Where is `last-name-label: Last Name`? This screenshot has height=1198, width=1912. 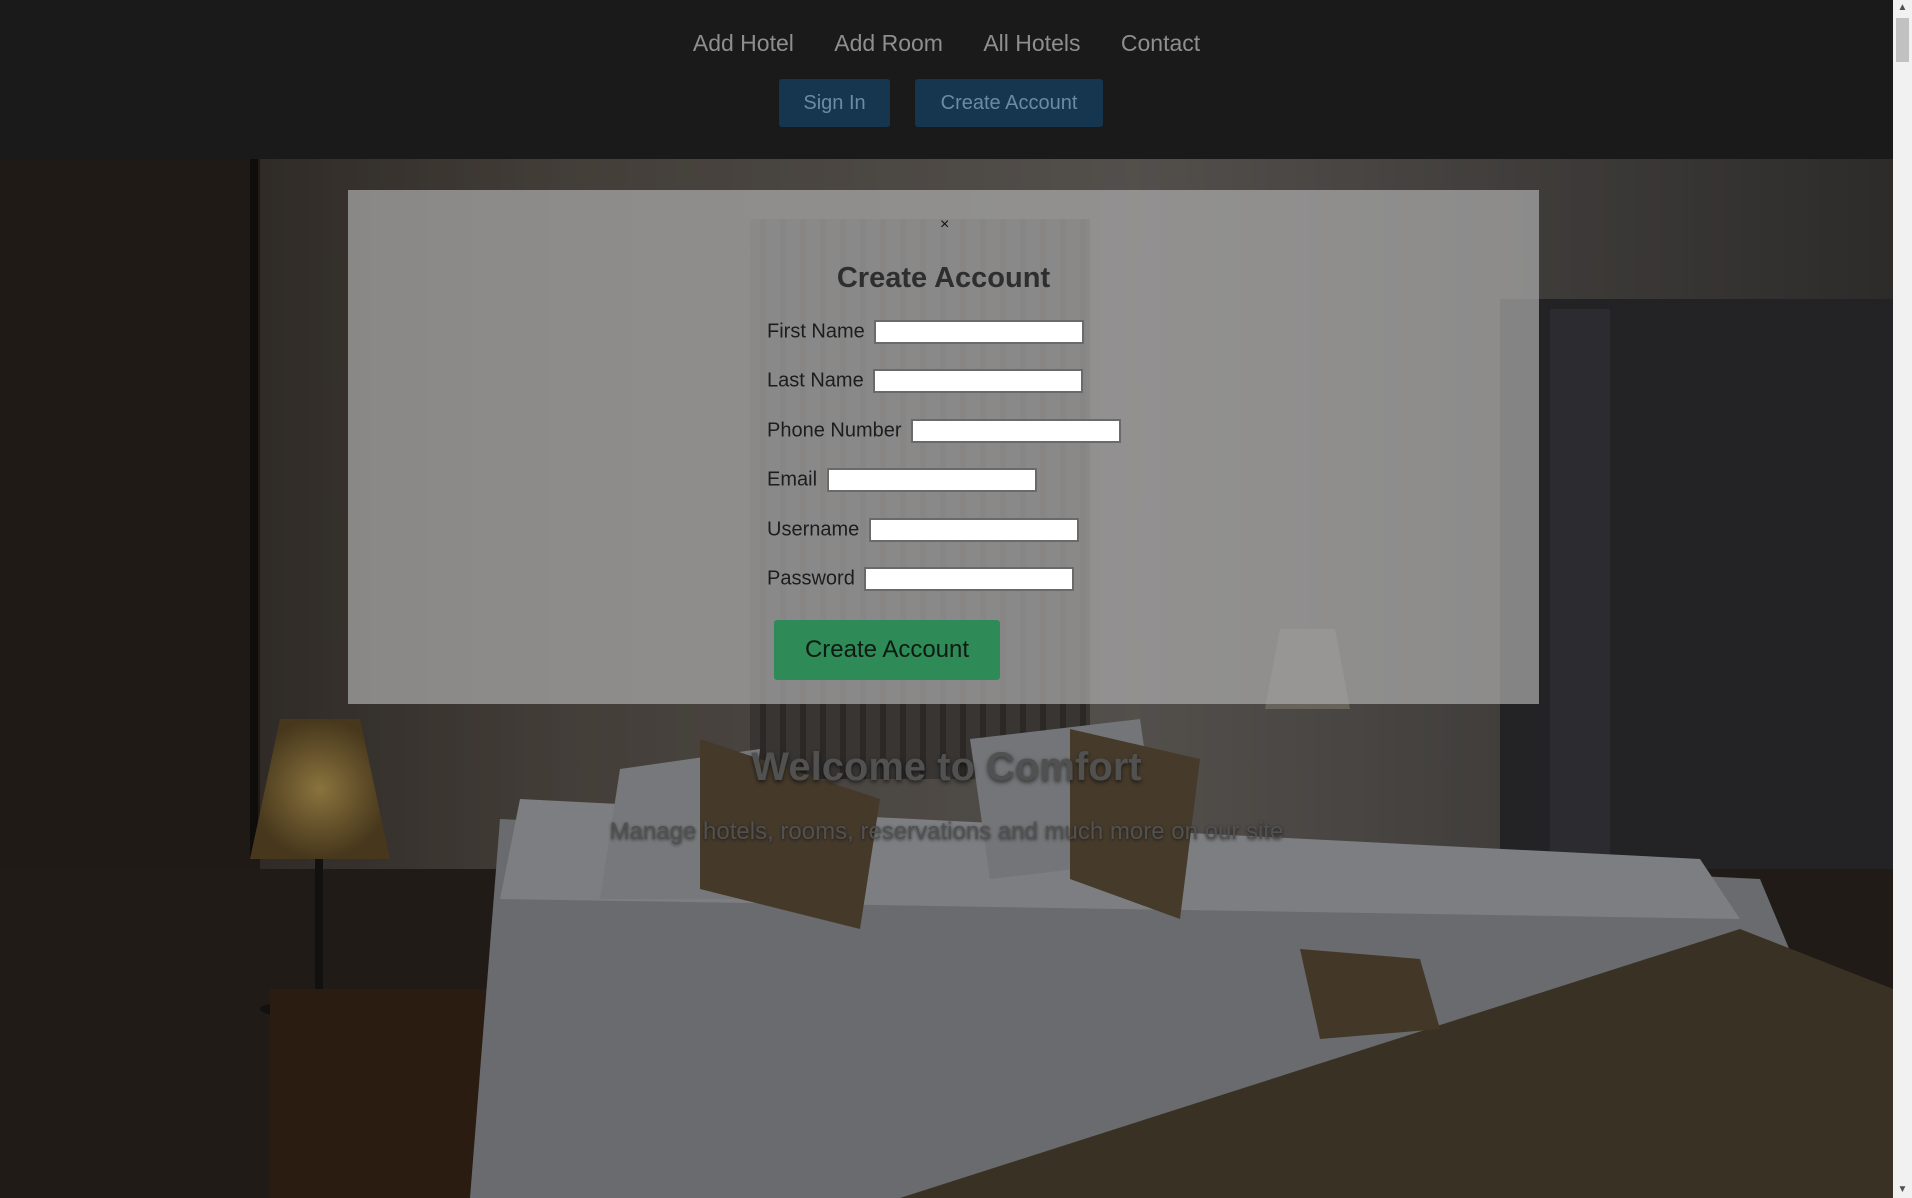 last-name-label: Last Name is located at coordinates (815, 380).